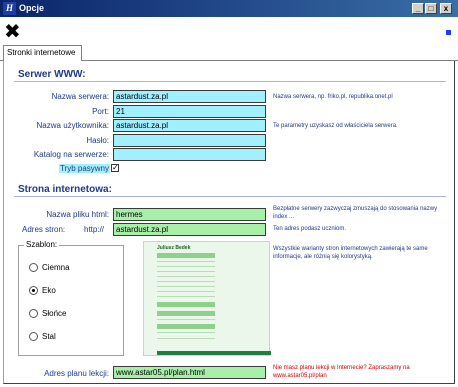 This screenshot has height=387, width=458. I want to click on lesson-plan-input: www.astar05.pl/plan.html, so click(189, 372).